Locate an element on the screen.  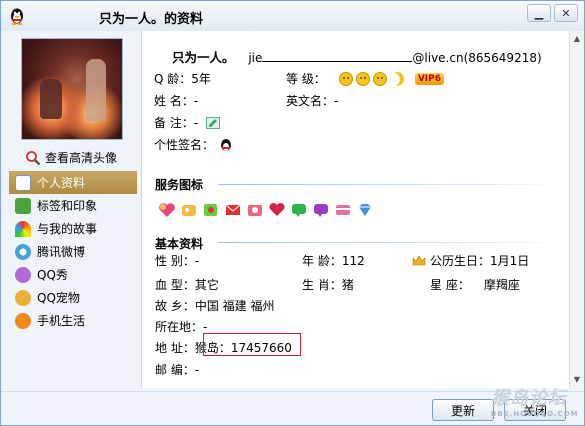
sidebar-item-story: 与我的故事 is located at coordinates (73, 228).